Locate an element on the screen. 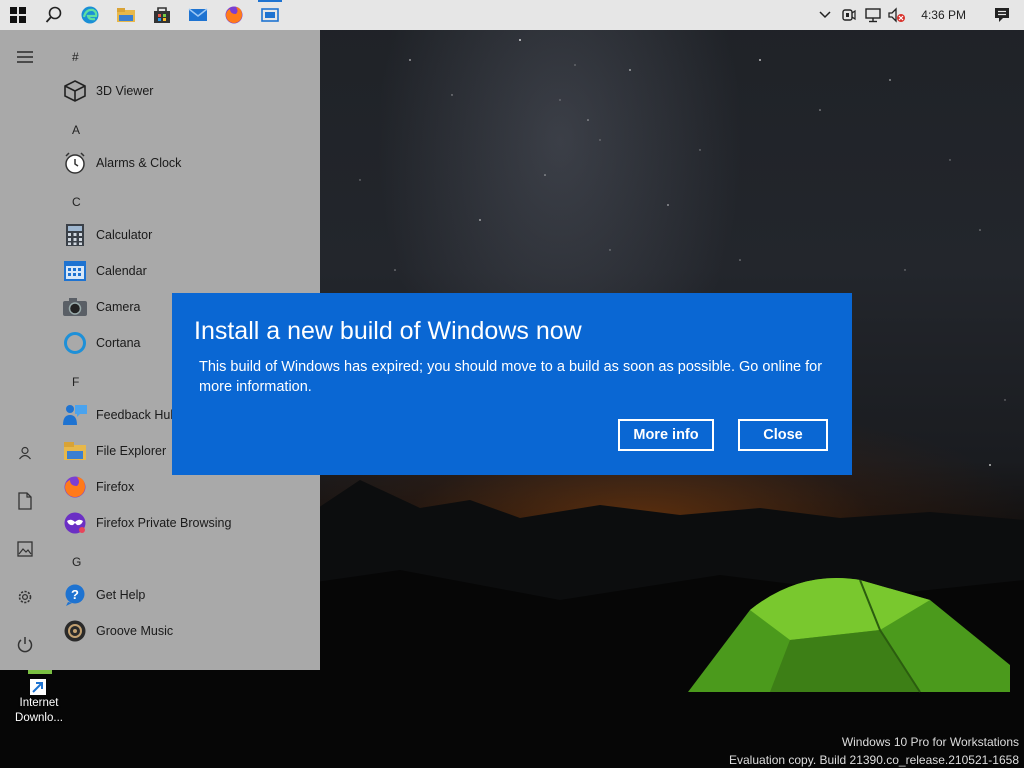 The height and width of the screenshot is (768, 1024). firefox-private-icon is located at coordinates (75, 523).